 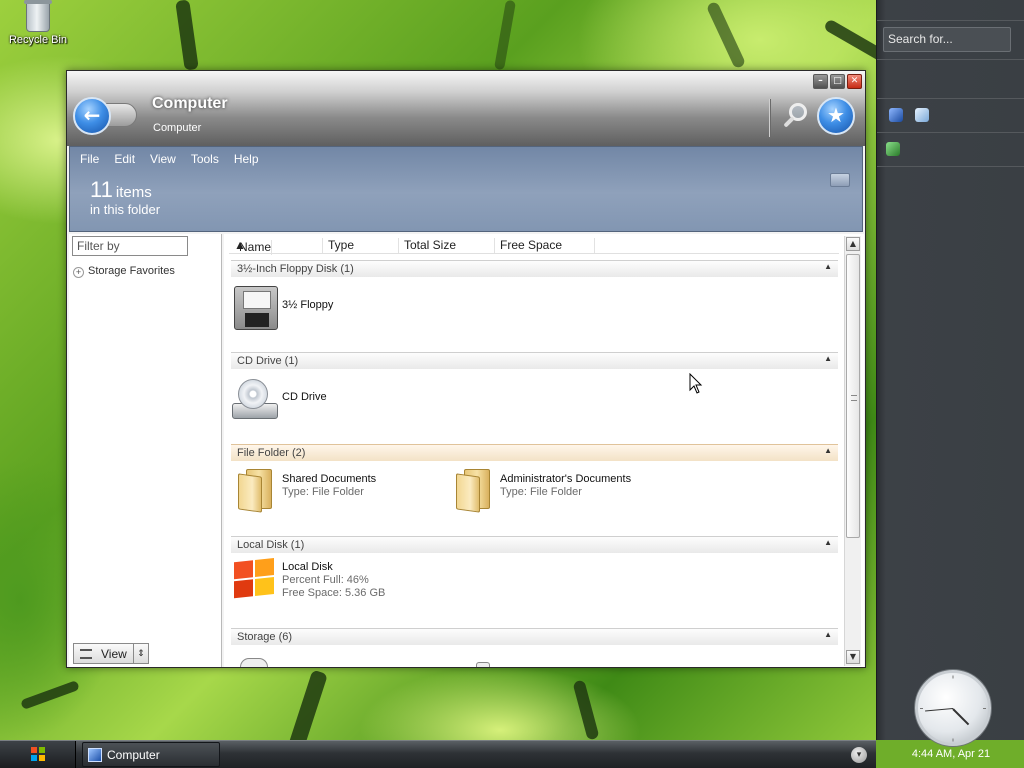 I want to click on column-header-name: Name ▲, so click(x=276, y=246).